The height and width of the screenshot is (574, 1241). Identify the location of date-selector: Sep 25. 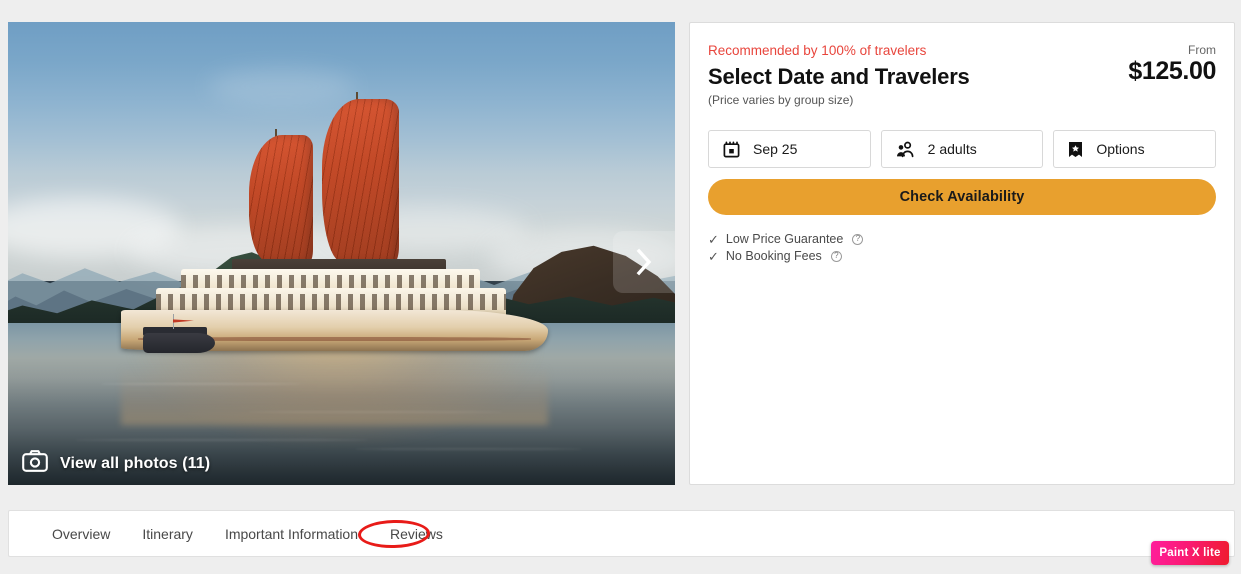
(789, 149).